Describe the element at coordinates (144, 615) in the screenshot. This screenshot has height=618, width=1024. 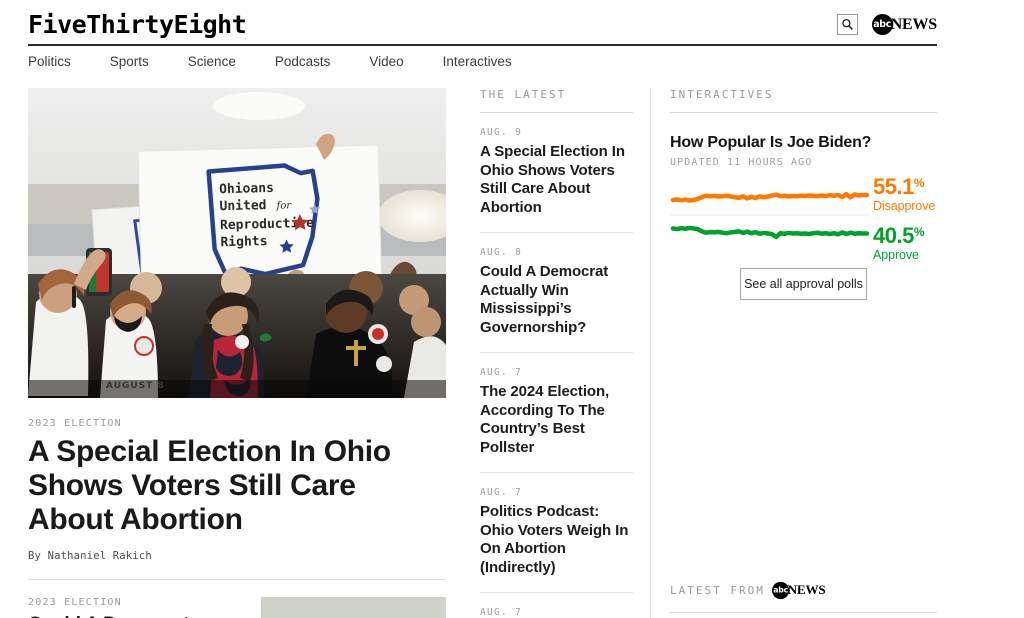
I see `secondary-story-headline: Could A Democrat Actually` at that location.